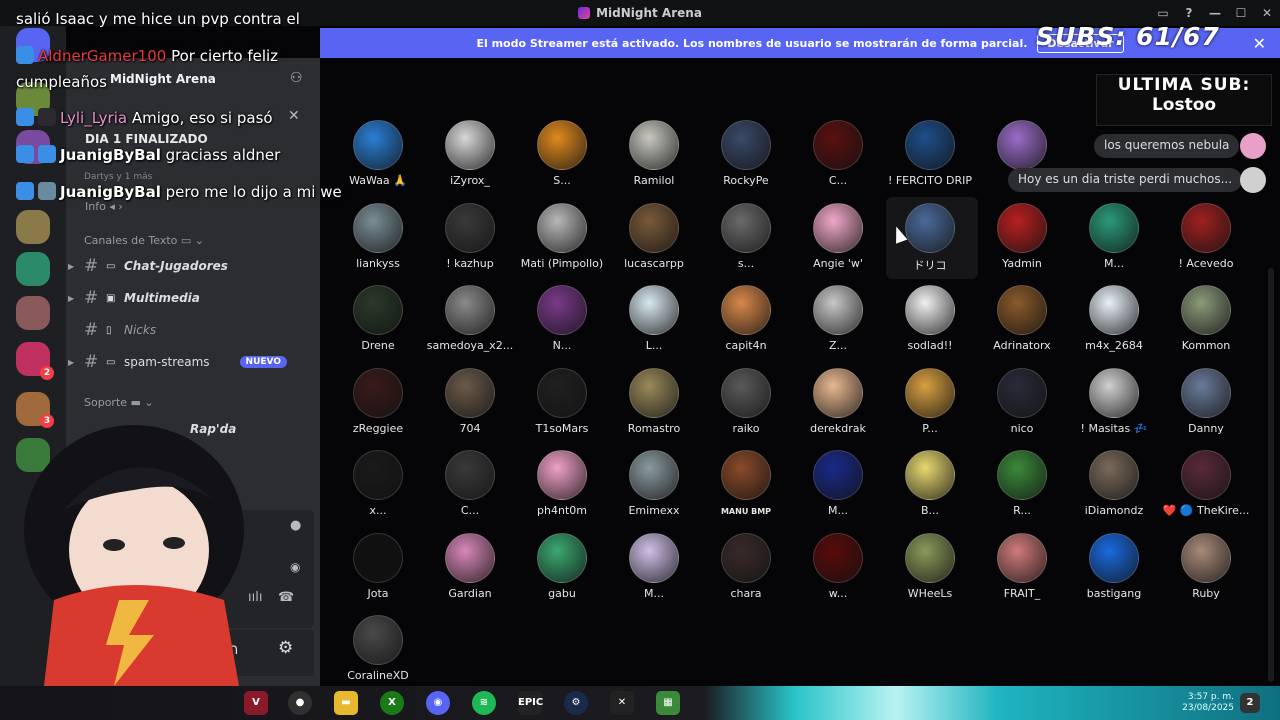 The width and height of the screenshot is (1280, 720). What do you see at coordinates (346, 703) in the screenshot?
I see `file-explorer-icon: ▬` at bounding box center [346, 703].